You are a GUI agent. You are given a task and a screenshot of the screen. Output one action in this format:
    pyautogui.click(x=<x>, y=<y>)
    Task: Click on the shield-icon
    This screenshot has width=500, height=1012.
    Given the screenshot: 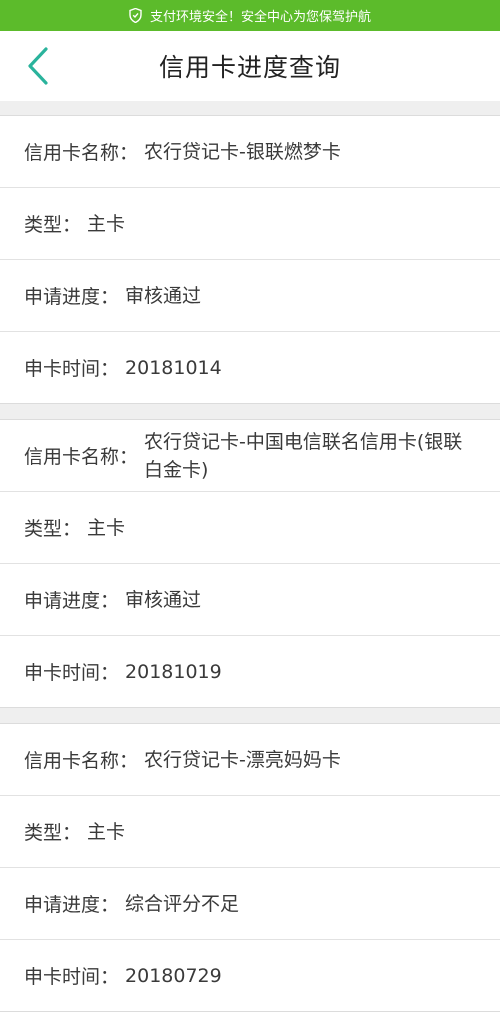 What is the action you would take?
    pyautogui.click(x=135, y=15)
    